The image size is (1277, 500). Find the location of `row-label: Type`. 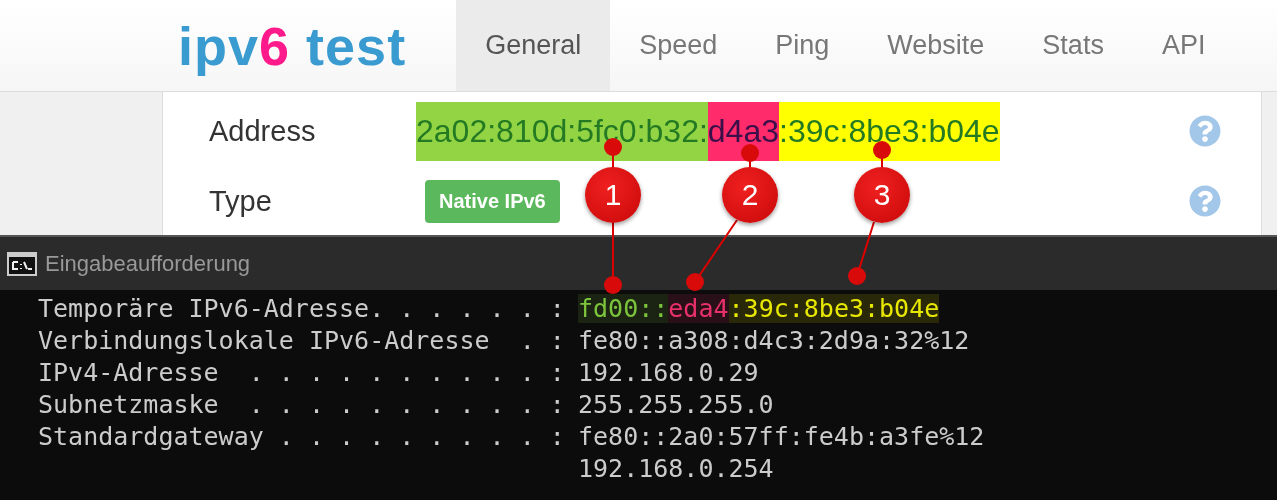

row-label: Type is located at coordinates (241, 201).